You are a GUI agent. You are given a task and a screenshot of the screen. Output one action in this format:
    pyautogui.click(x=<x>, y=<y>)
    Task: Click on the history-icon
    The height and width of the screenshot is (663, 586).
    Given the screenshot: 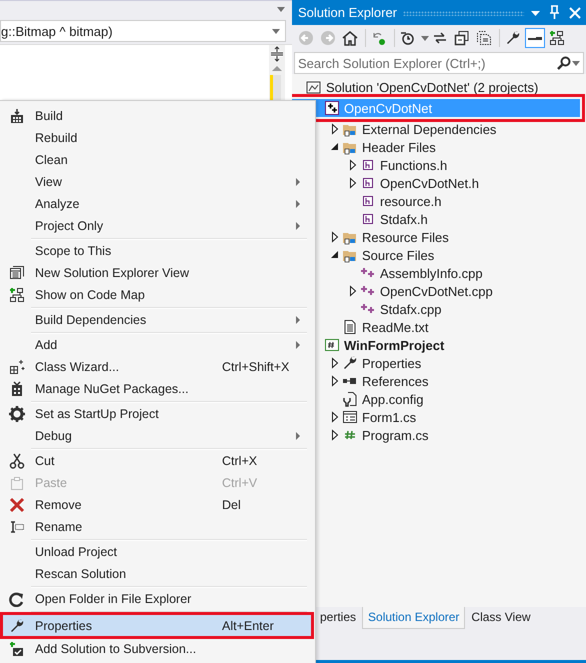 What is the action you would take?
    pyautogui.click(x=408, y=38)
    